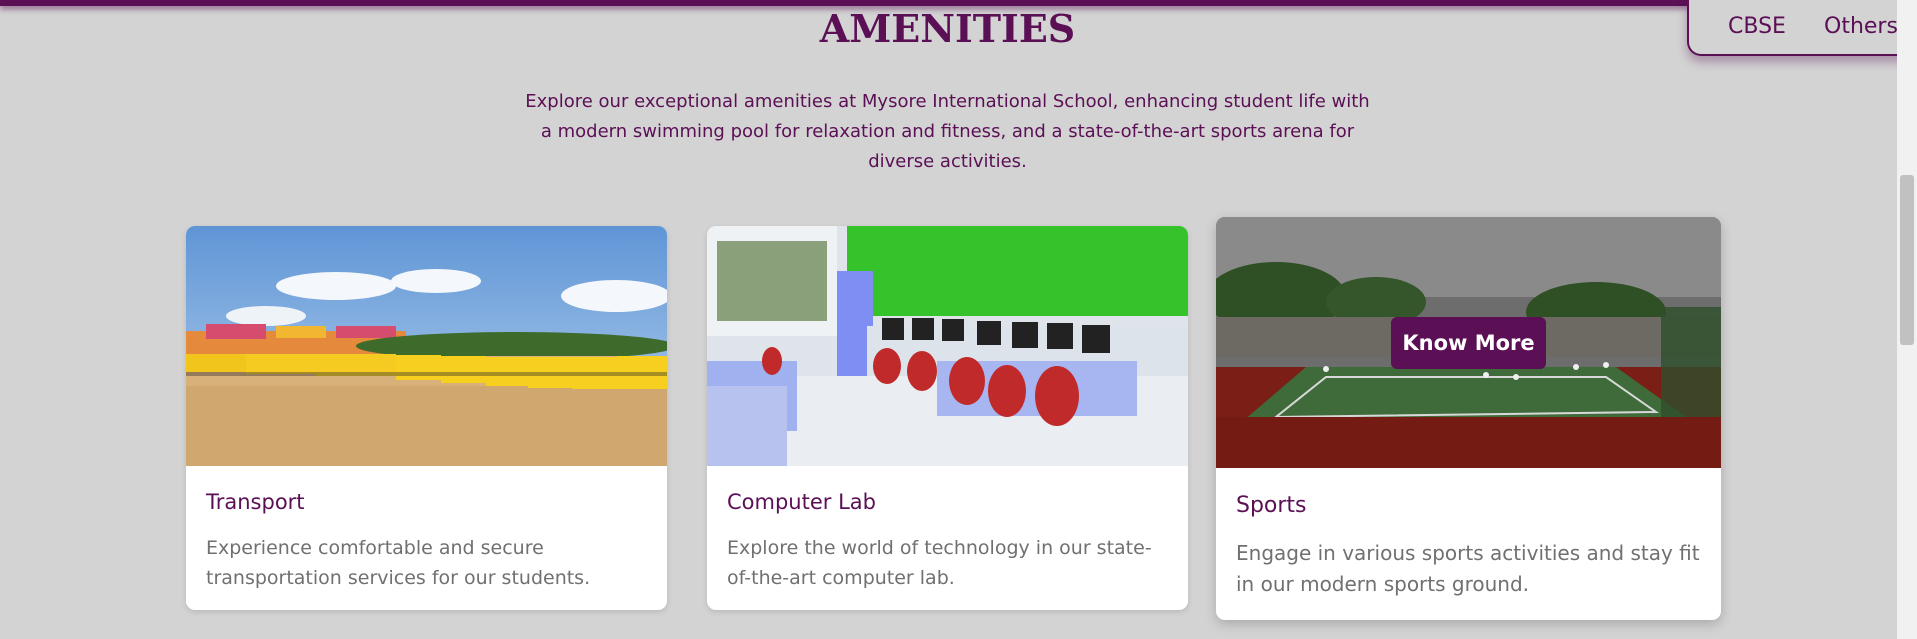  What do you see at coordinates (1907, 260) in the screenshot?
I see `scrollbar-thumb` at bounding box center [1907, 260].